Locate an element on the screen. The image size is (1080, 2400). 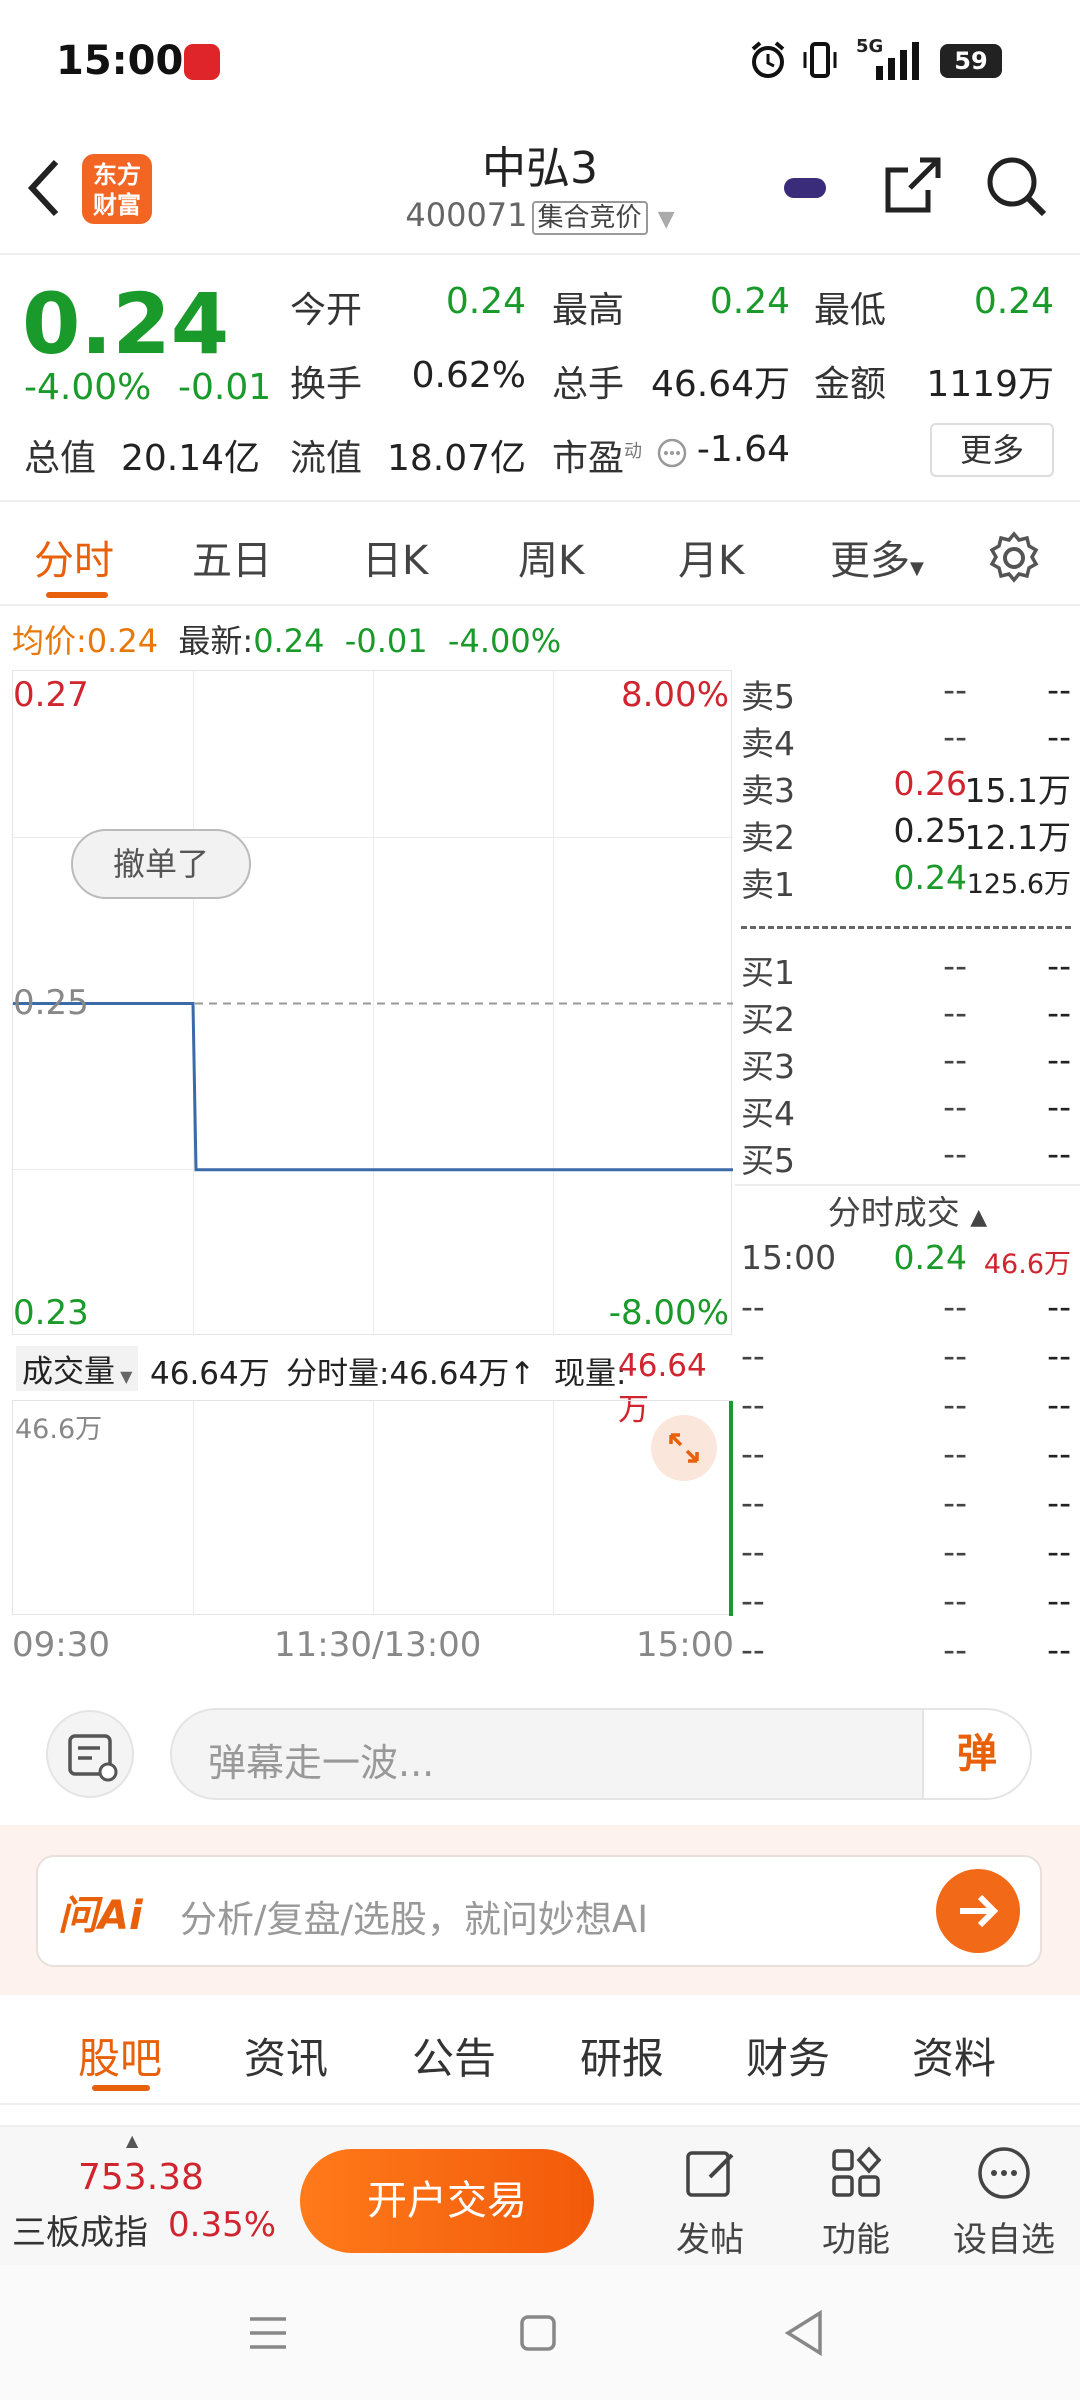
price-summary-line: 均价:0.24 最新:0.24 -0.01 -4.00% is located at coordinates (287, 641).